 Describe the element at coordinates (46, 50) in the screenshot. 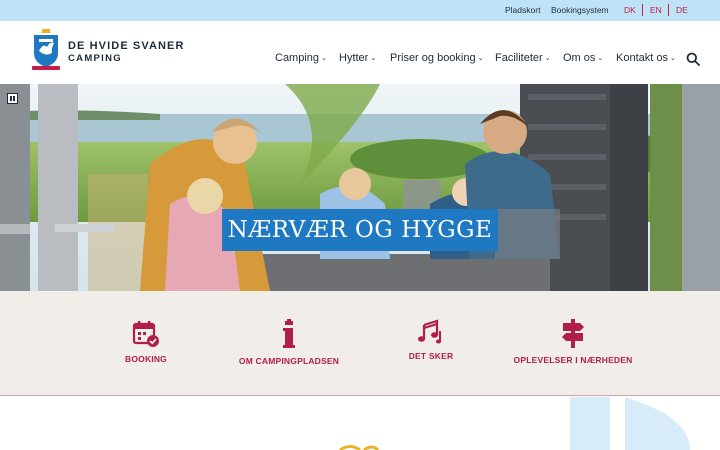

I see `logo-crest-icon` at that location.